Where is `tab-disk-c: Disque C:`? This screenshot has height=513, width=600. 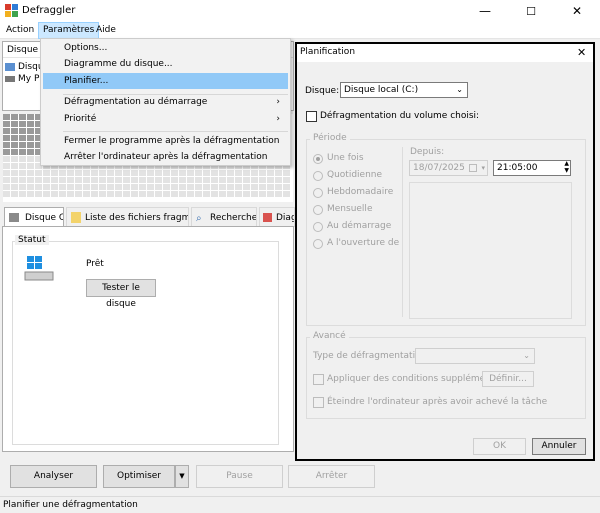 tab-disk-c: Disque C: is located at coordinates (34, 217).